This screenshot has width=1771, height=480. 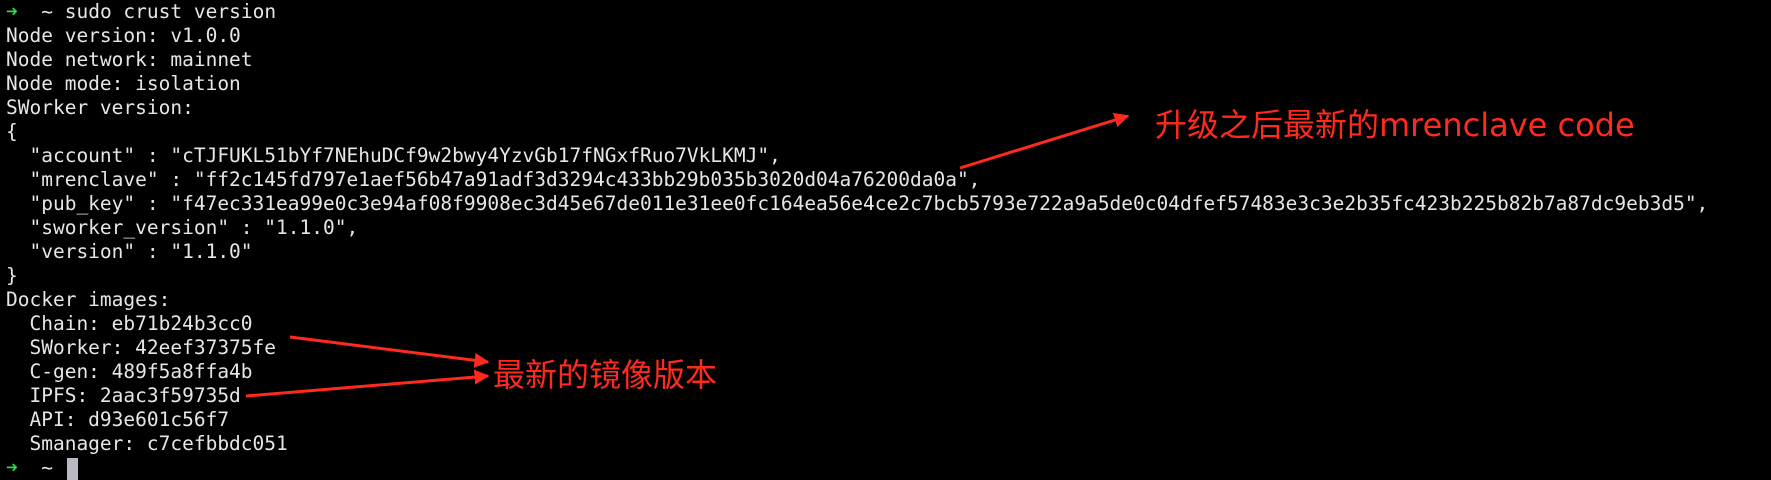 What do you see at coordinates (1044, 141) in the screenshot?
I see `arrow-to-mrenclave` at bounding box center [1044, 141].